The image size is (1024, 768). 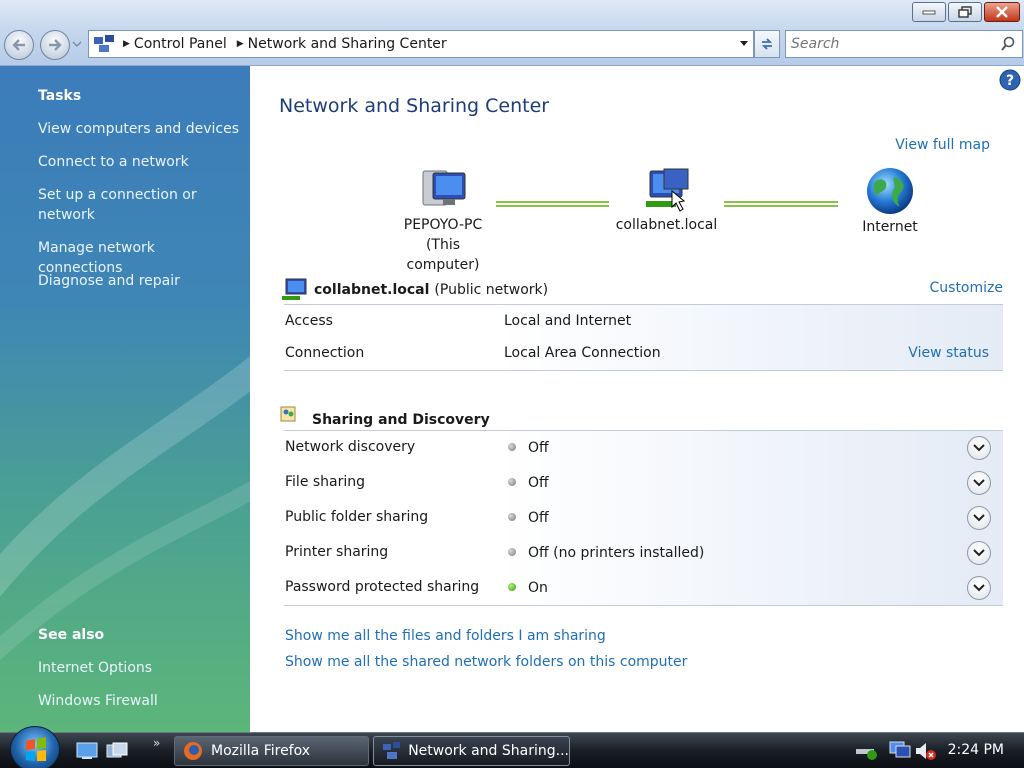 I want to click on sharing-label: Network discovery, so click(x=350, y=447).